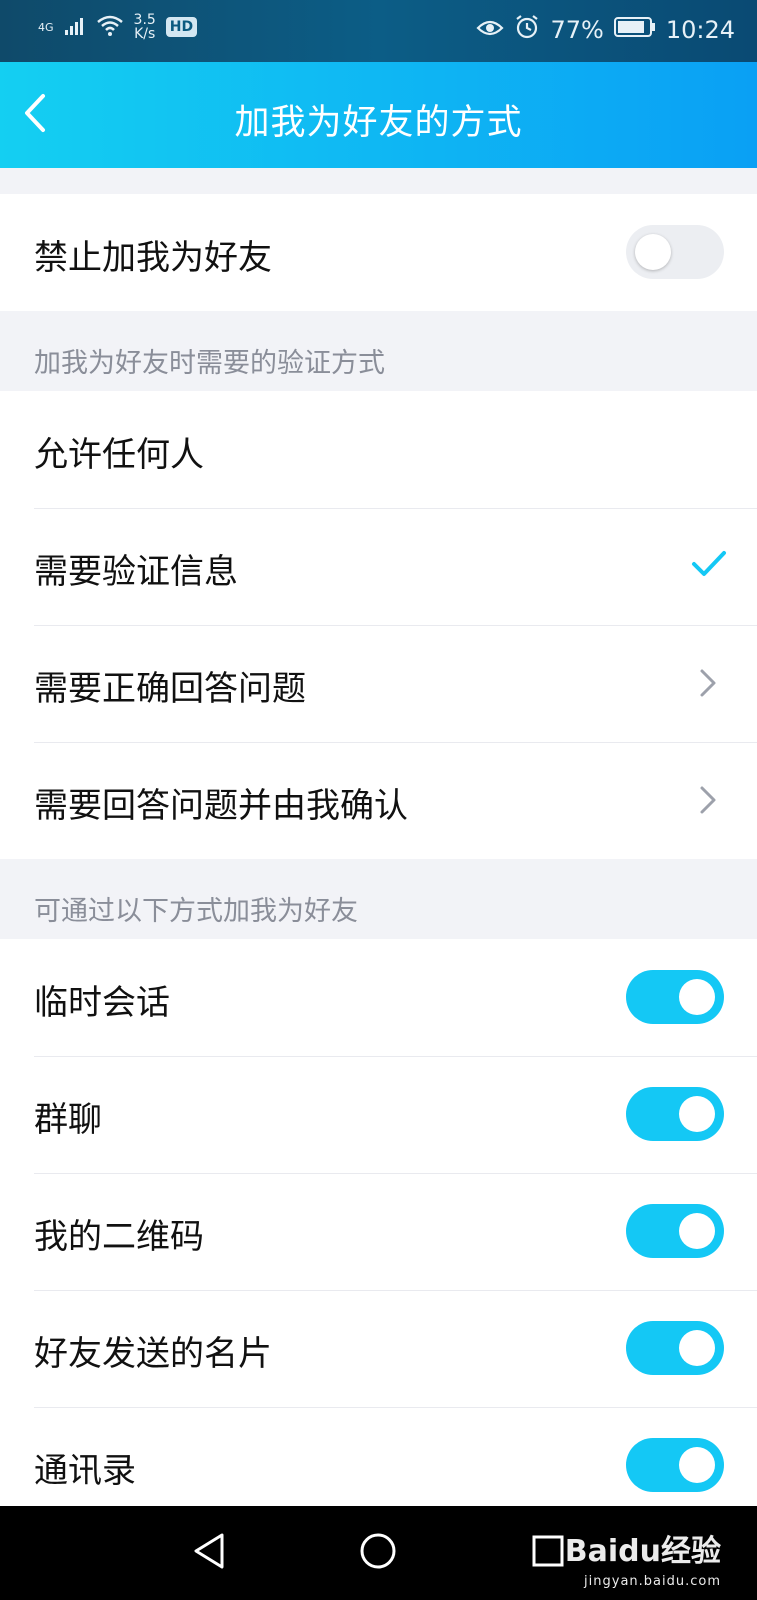  I want to click on status-left: 4G 3.5 K/s HD, so click(118, 27).